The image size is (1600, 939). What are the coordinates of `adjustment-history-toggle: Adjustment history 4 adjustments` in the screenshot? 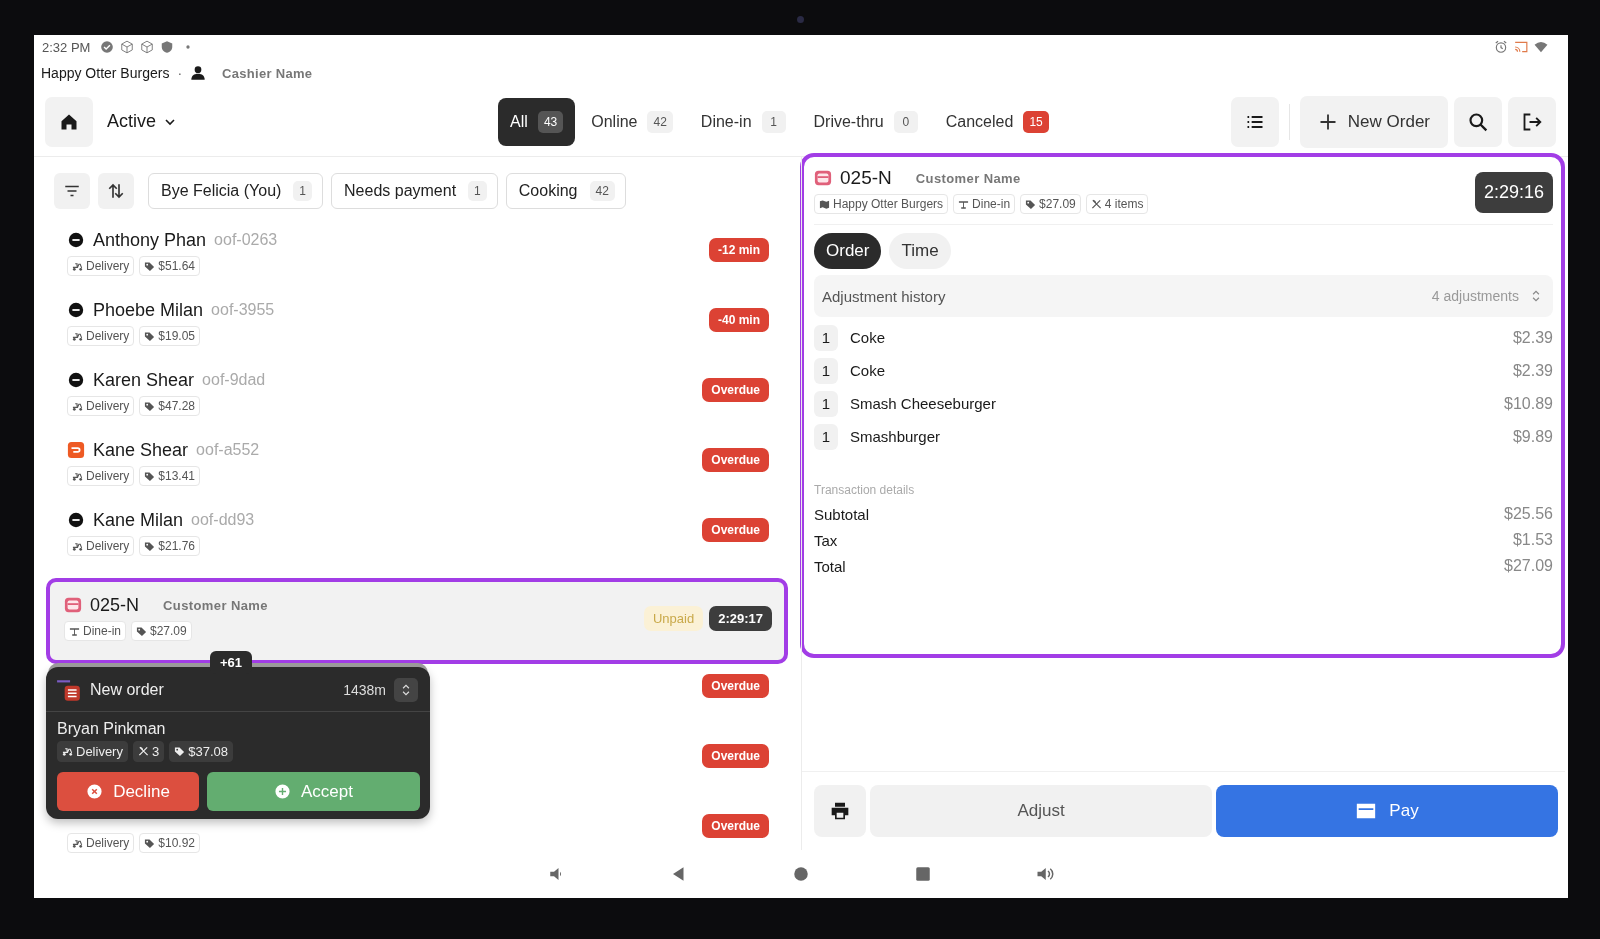 It's located at (1183, 296).